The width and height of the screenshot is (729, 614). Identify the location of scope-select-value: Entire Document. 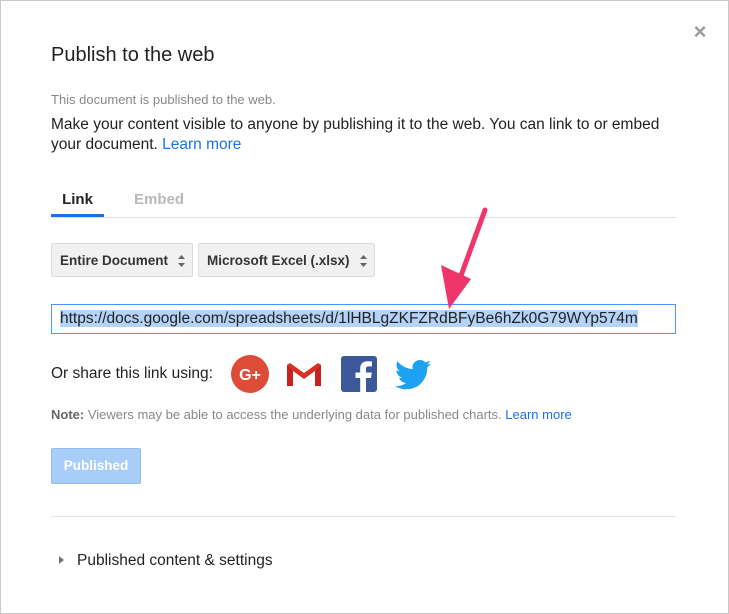
(114, 260).